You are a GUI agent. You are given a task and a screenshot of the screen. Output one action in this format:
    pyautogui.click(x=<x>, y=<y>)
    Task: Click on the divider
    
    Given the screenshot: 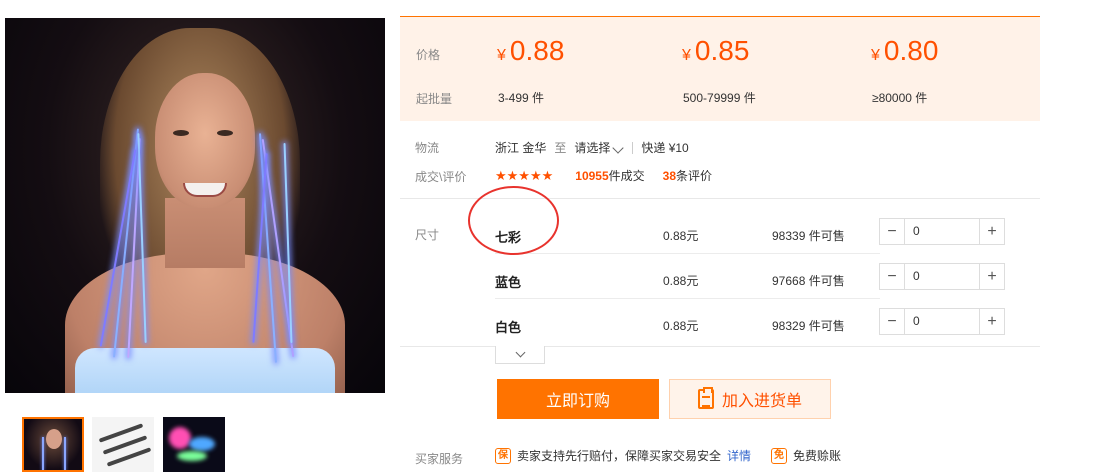 What is the action you would take?
    pyautogui.click(x=633, y=147)
    